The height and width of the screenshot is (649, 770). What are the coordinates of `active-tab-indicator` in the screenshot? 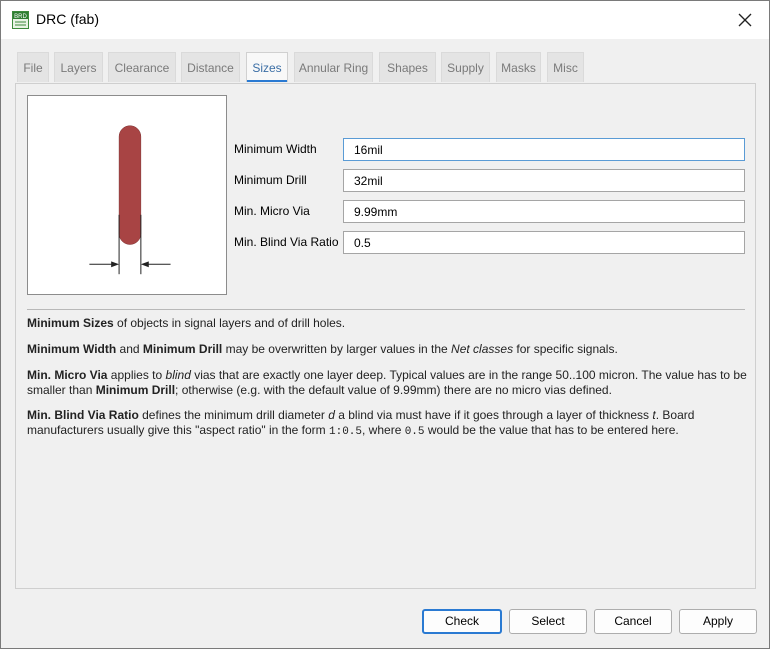 It's located at (267, 81).